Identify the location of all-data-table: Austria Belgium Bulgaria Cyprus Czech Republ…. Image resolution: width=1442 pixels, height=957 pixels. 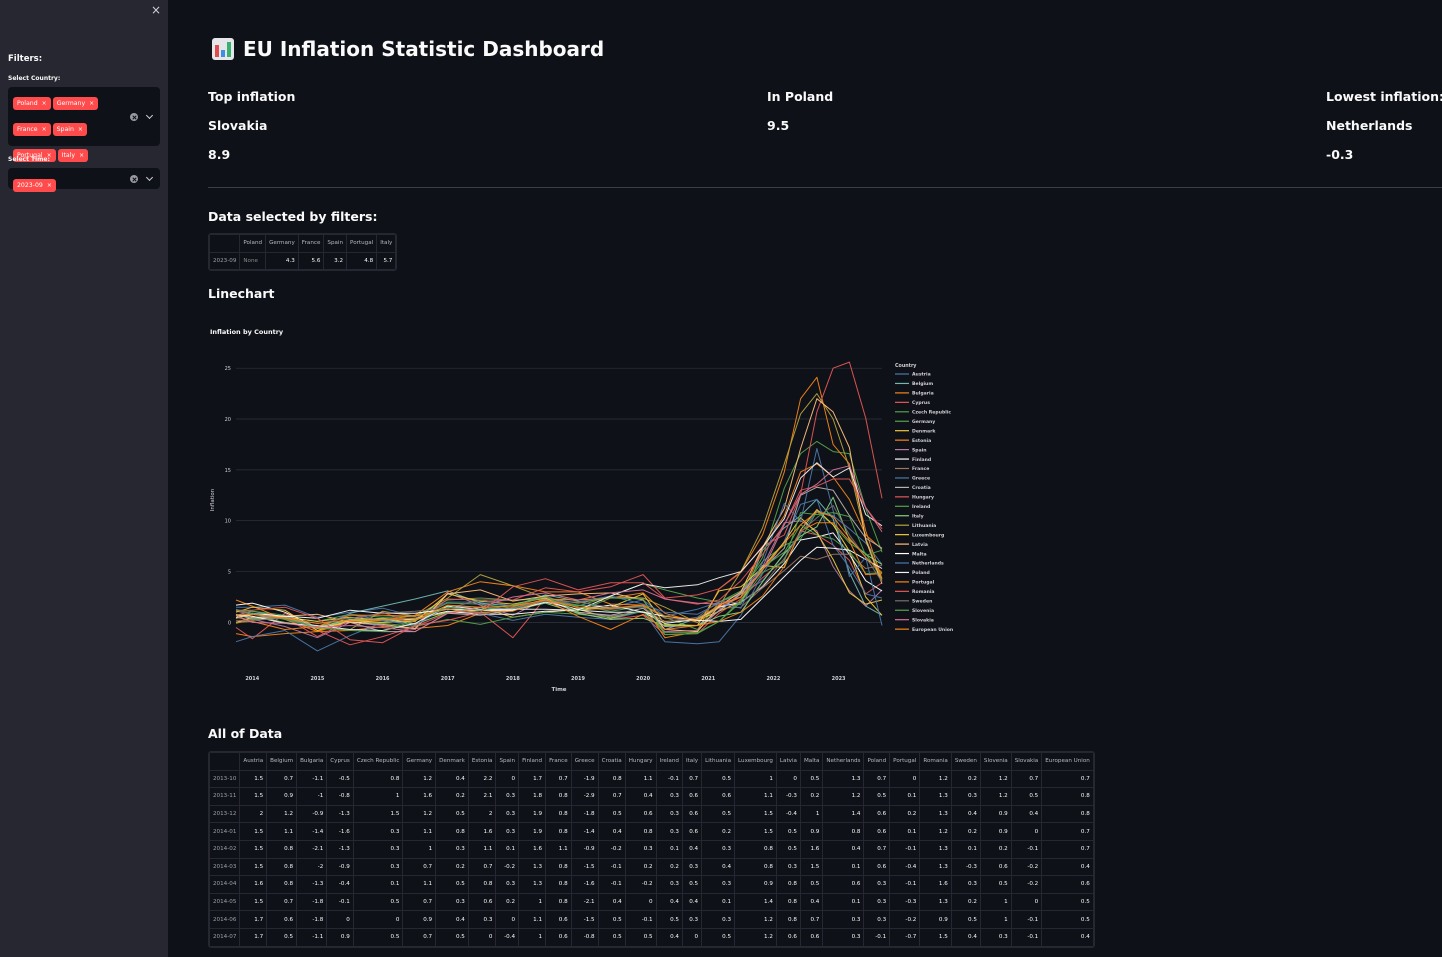
(651, 849).